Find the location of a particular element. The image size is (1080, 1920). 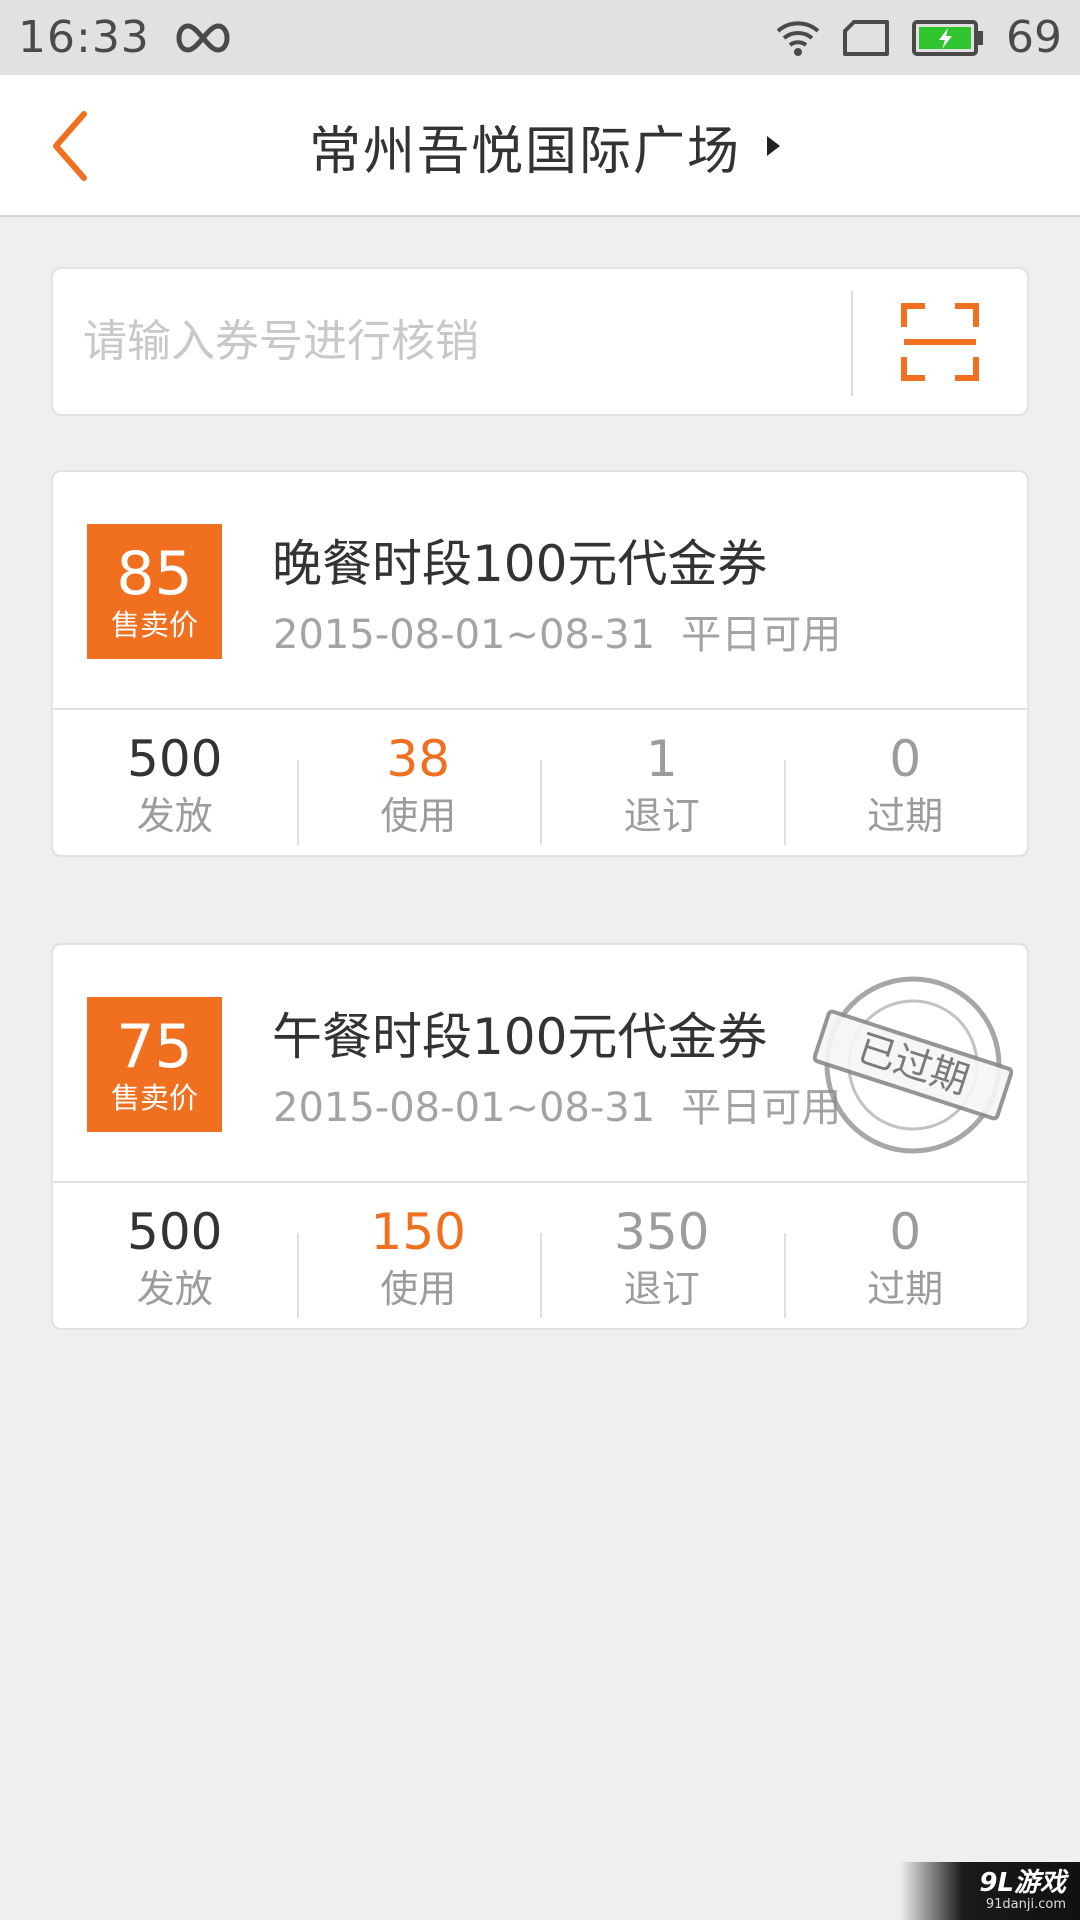

scan-frame-icon is located at coordinates (940, 342).